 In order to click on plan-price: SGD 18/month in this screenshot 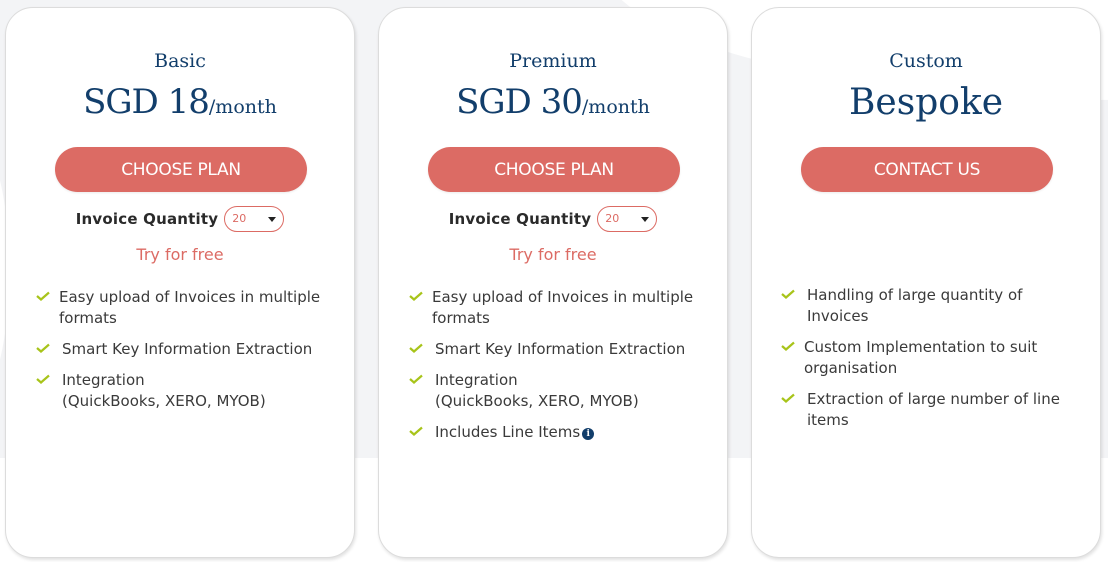, I will do `click(180, 102)`.